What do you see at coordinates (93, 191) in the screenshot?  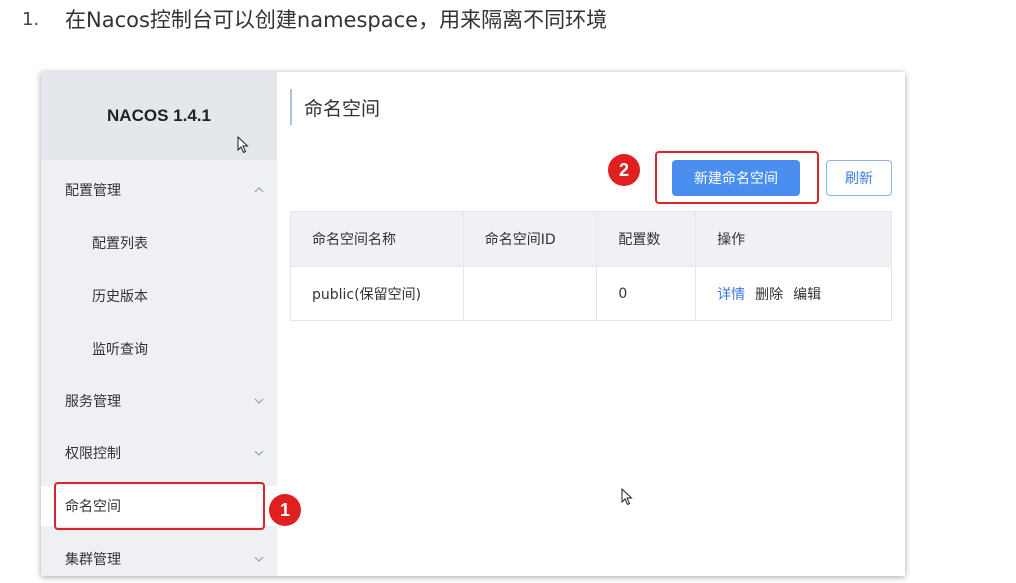 I see `sidebar-item-label: 配置管理` at bounding box center [93, 191].